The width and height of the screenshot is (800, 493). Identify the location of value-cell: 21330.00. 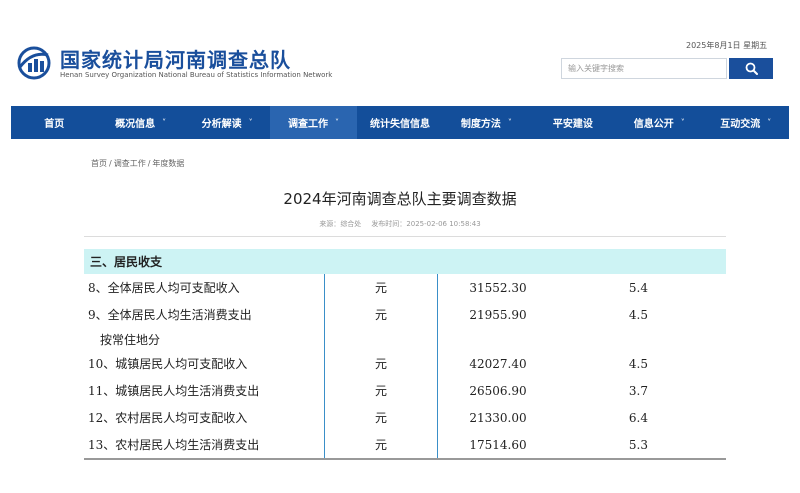
(498, 417).